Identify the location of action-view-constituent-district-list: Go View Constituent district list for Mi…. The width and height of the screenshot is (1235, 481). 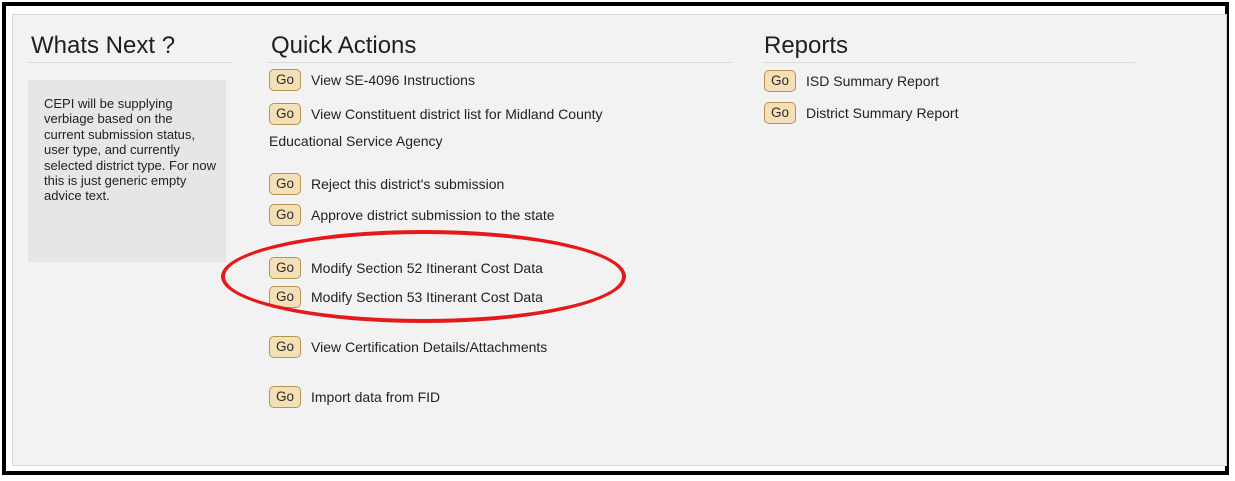
(436, 114).